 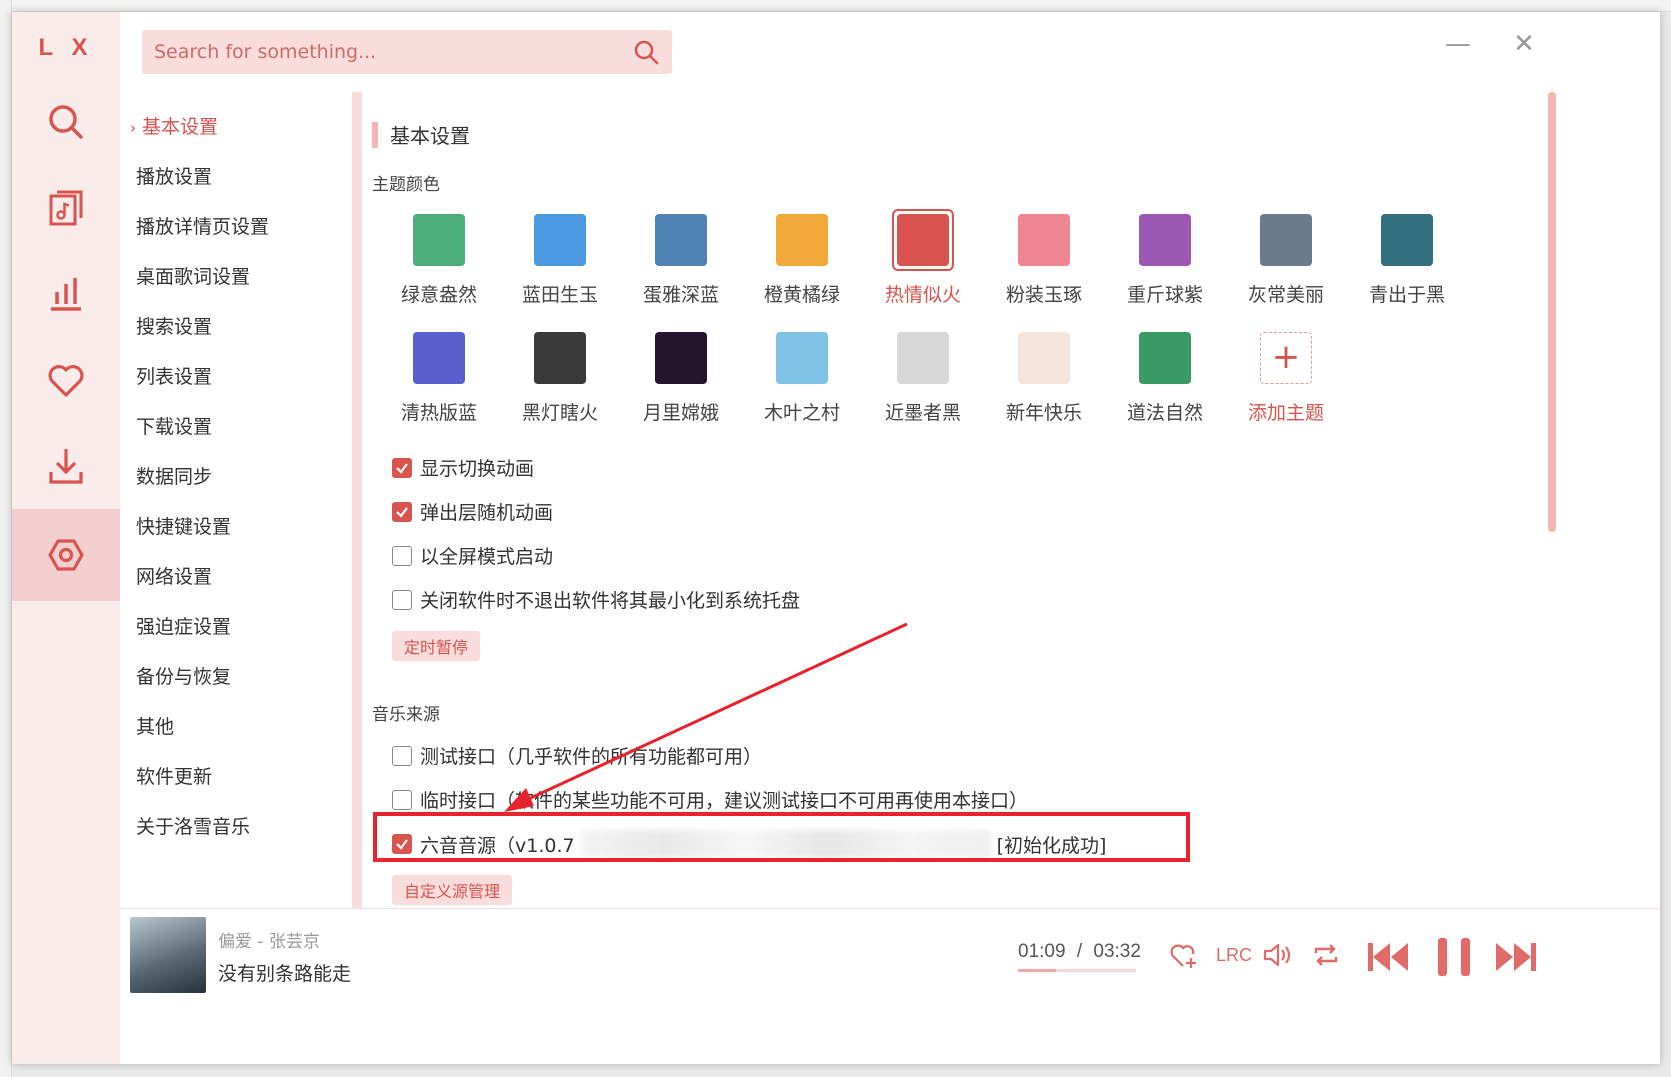 What do you see at coordinates (596, 599) in the screenshot?
I see `checkbox-tray: 关闭软件时不退出软件将其最小化到系统托盘` at bounding box center [596, 599].